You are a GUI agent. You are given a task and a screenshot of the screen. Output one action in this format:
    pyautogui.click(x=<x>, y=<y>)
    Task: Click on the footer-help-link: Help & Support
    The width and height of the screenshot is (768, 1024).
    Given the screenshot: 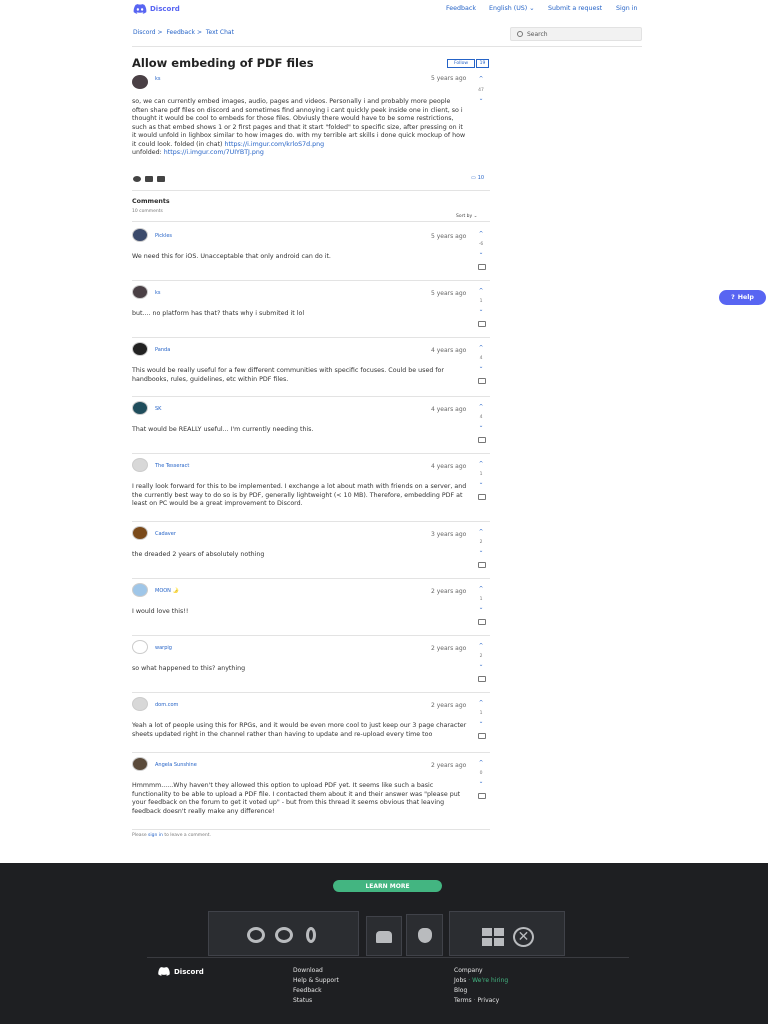 What is the action you would take?
    pyautogui.click(x=316, y=981)
    